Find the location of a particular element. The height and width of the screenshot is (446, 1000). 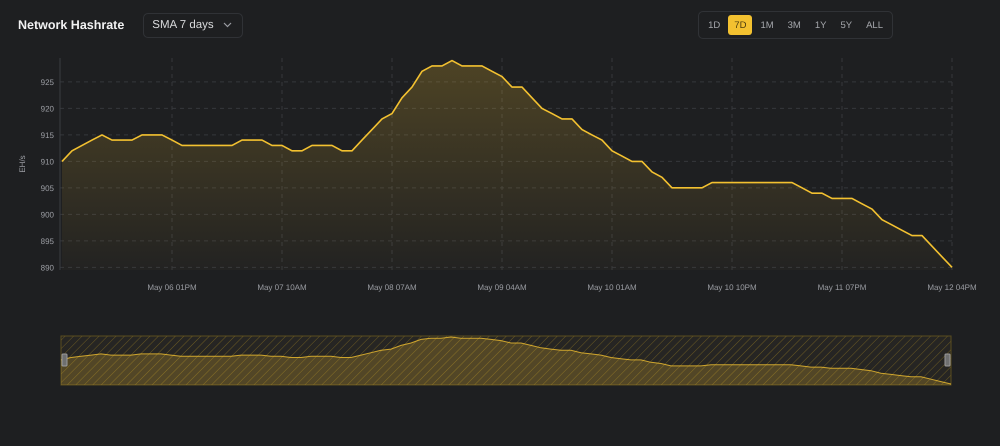

axis-label: May 09 04AM is located at coordinates (502, 287).